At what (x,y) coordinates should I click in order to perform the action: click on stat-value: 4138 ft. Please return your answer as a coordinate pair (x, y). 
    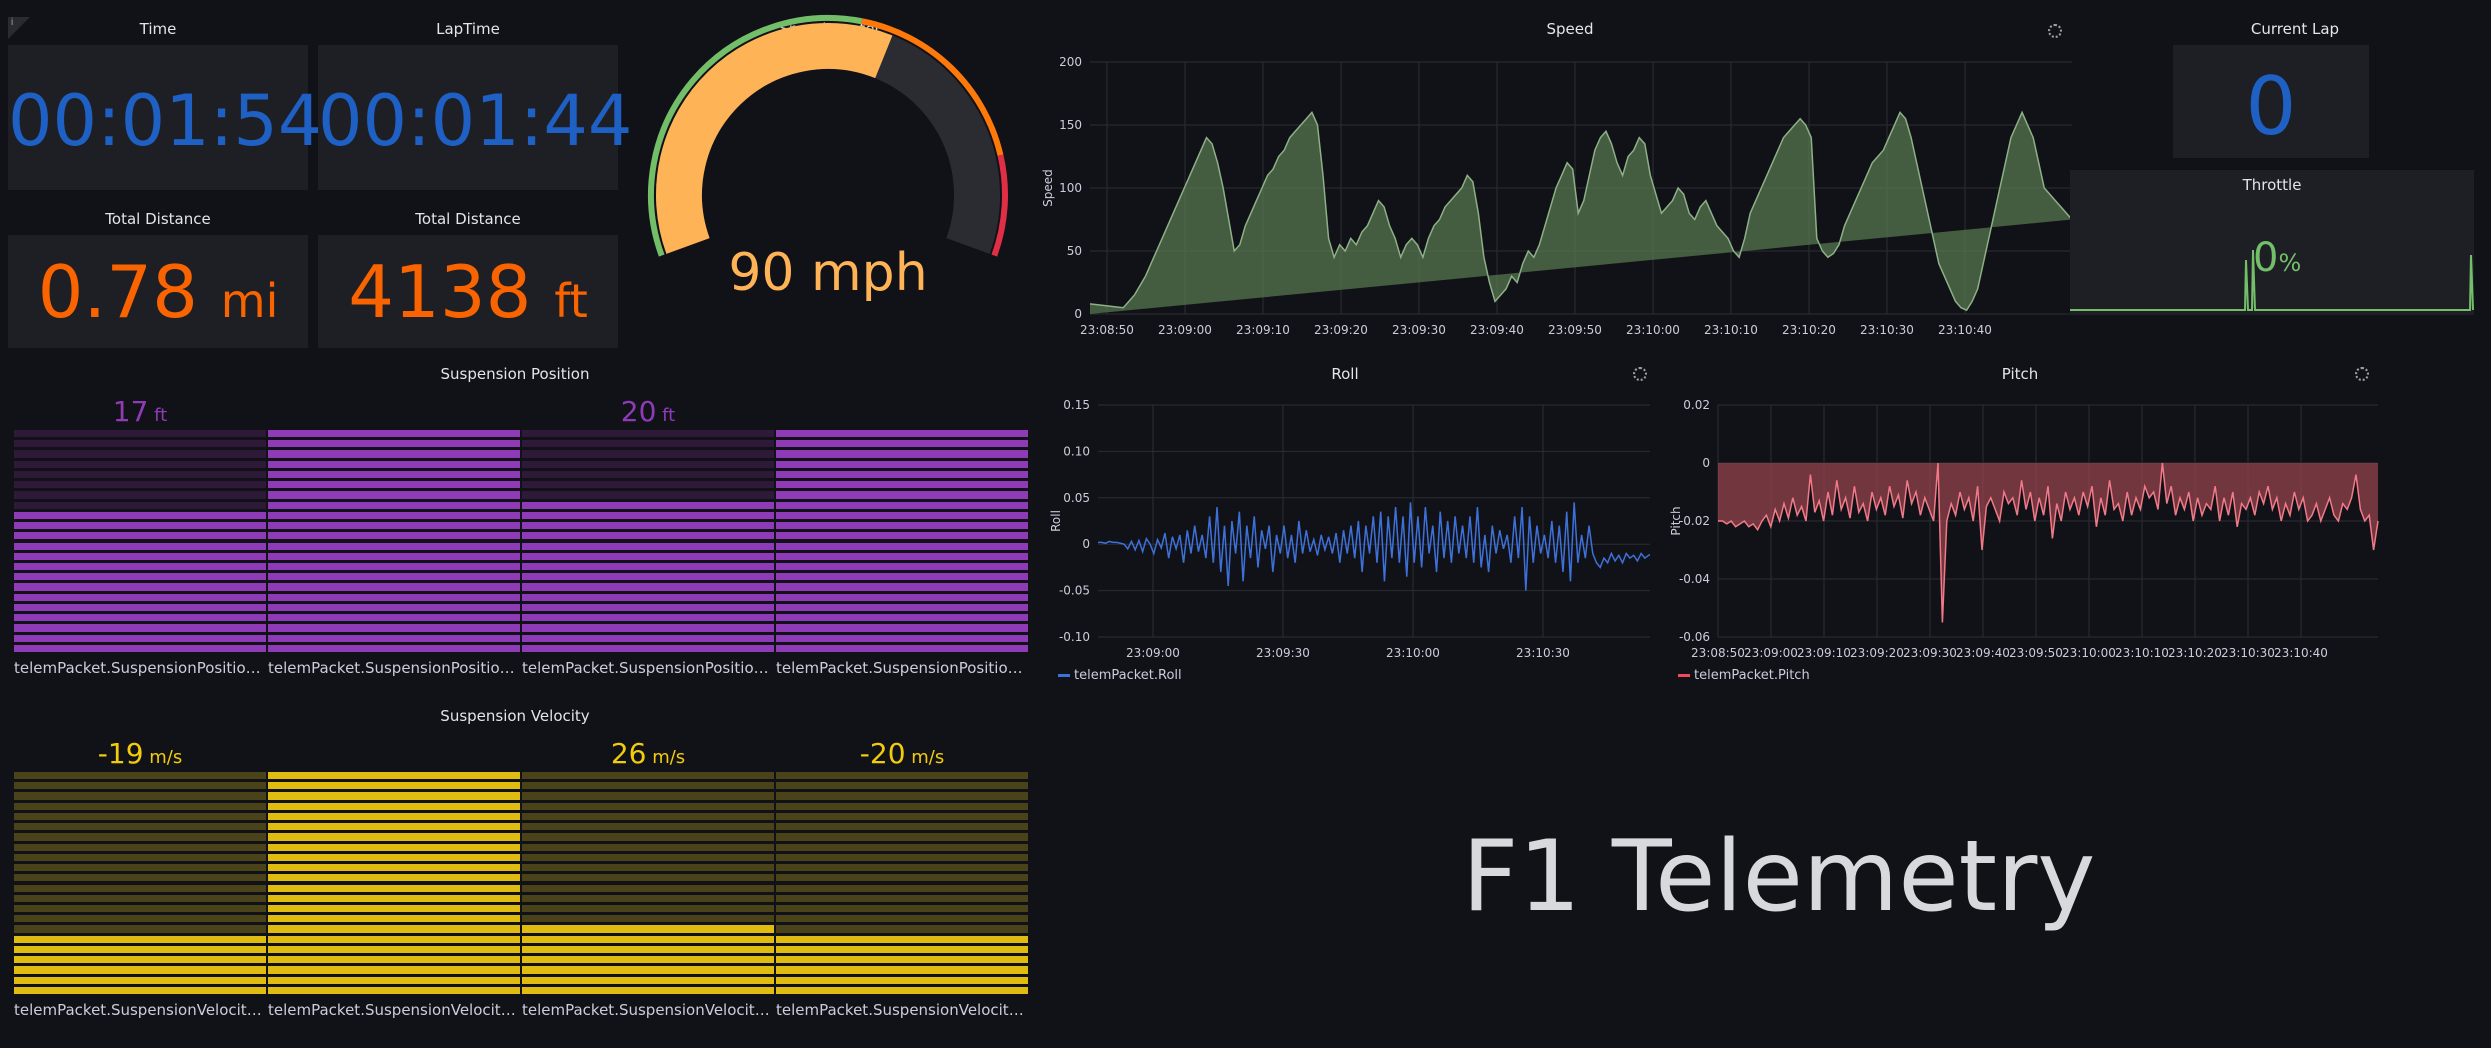
    Looking at the image, I should click on (468, 292).